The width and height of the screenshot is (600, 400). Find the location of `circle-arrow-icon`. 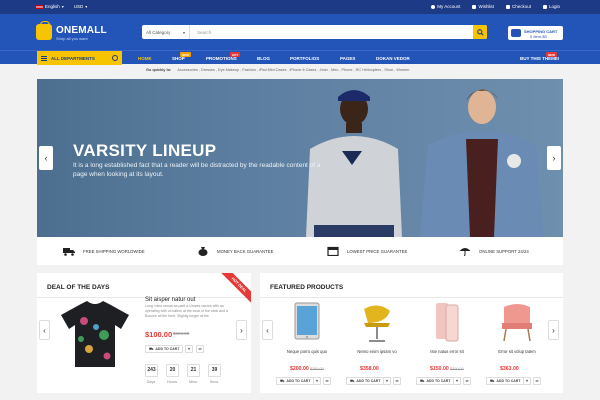

circle-arrow-icon is located at coordinates (115, 58).